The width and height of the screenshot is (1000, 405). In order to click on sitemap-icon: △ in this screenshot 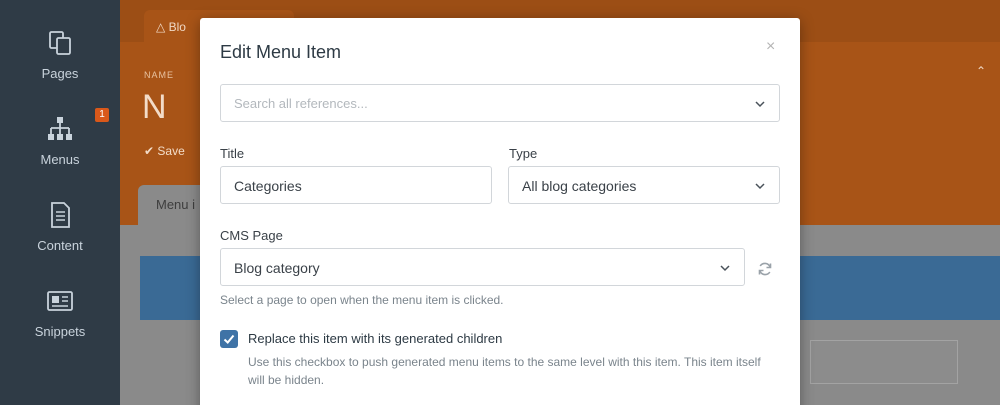, I will do `click(161, 27)`.